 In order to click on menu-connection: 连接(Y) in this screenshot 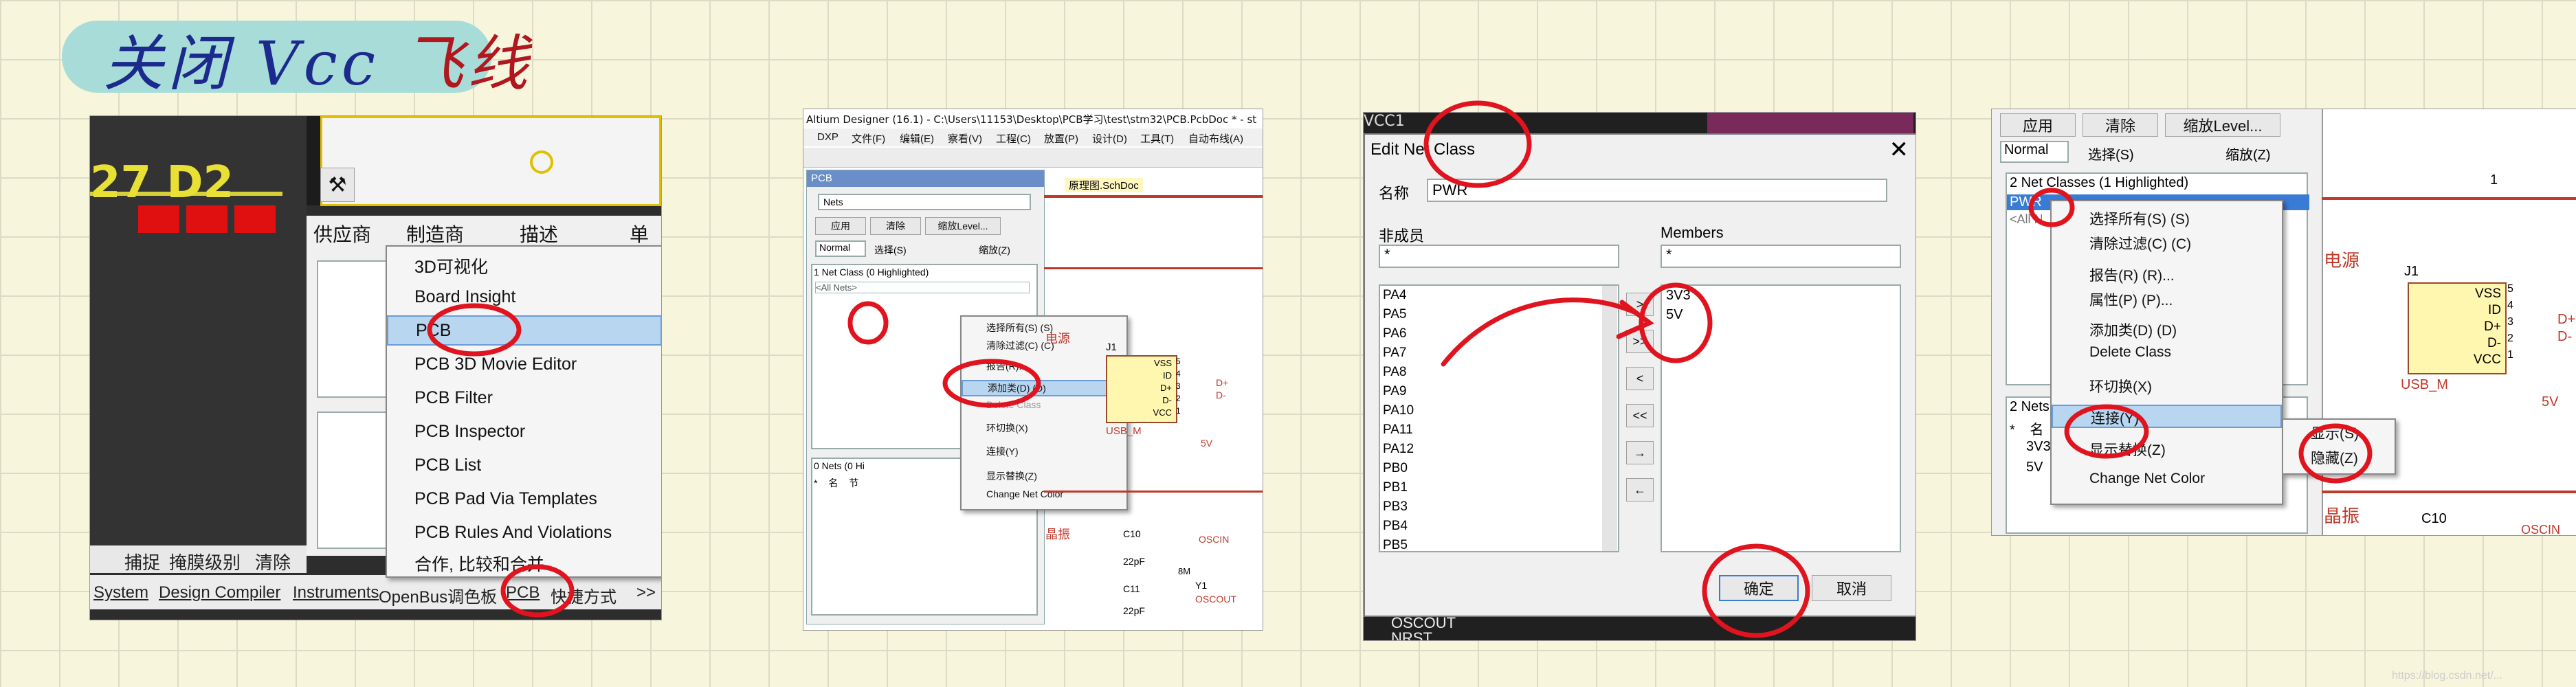, I will do `click(1044, 451)`.